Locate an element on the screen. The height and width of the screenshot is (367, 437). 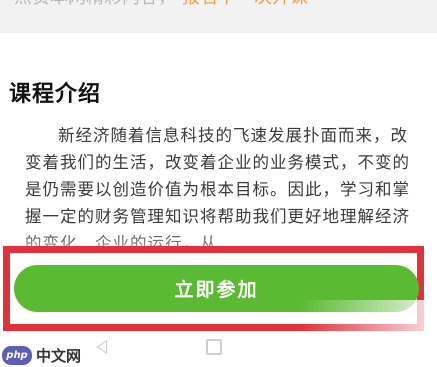
enroll-next-link: 报名下一次开课 is located at coordinates (245, 4).